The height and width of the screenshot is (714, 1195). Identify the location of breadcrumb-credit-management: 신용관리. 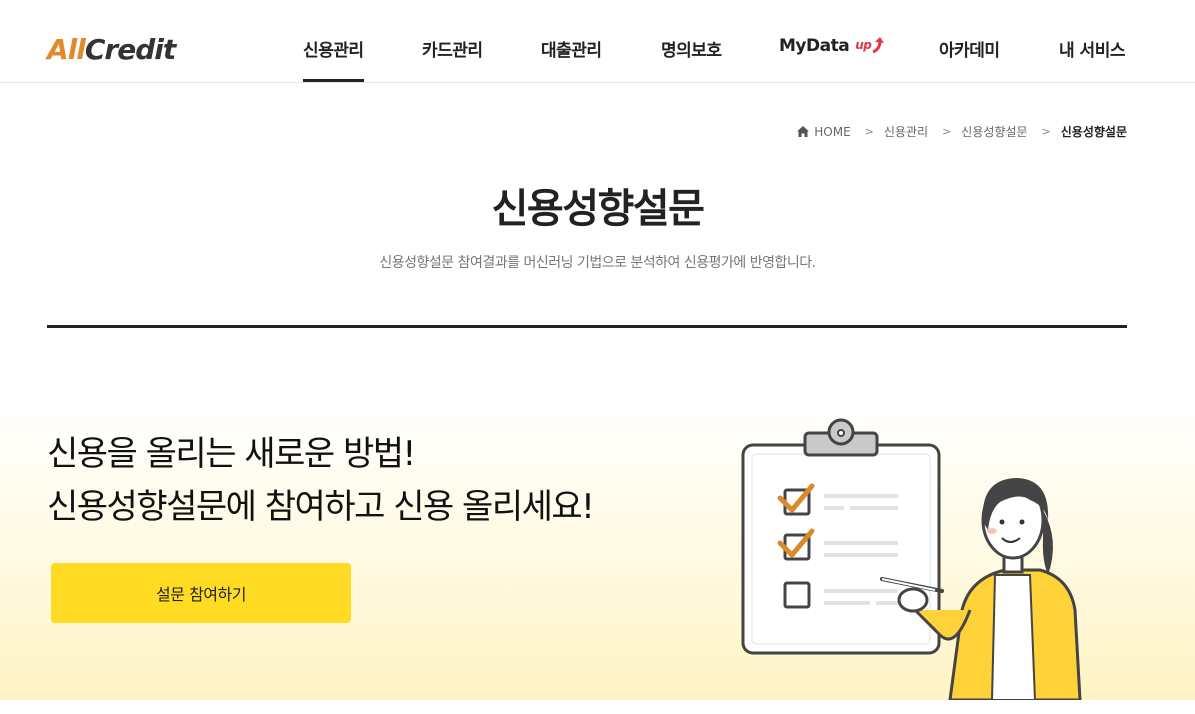
(906, 131).